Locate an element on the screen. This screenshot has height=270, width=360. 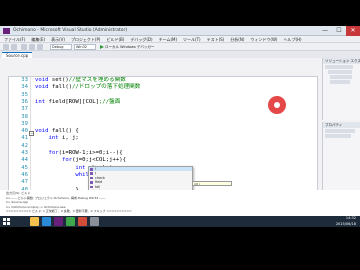
code-line: 34 void fall()//ドロップの落下処理関数 is located at coordinates (163, 87).